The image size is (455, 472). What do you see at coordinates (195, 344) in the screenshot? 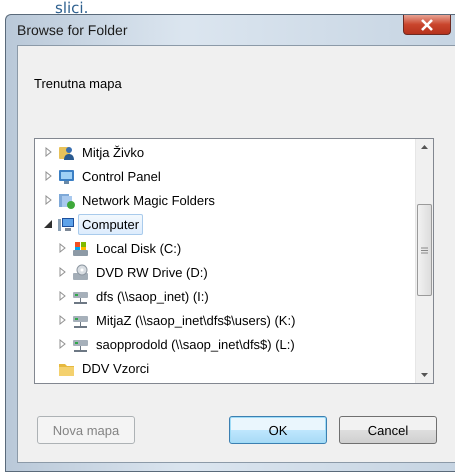
I see `tree-item: saopprodold (\\saop_inet\dfs$) (L:)` at bounding box center [195, 344].